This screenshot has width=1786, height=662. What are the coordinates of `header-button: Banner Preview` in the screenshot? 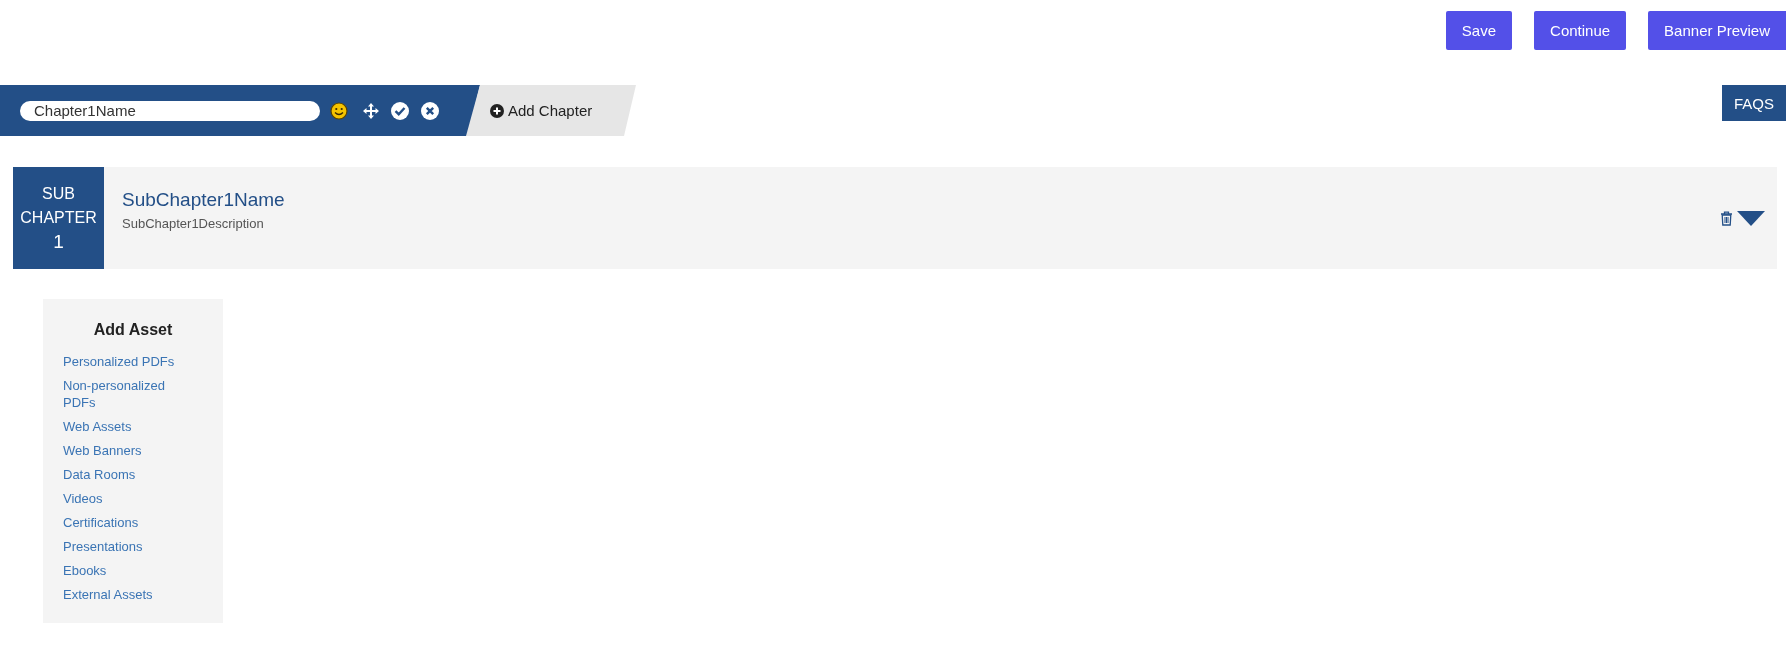 It's located at (1717, 30).